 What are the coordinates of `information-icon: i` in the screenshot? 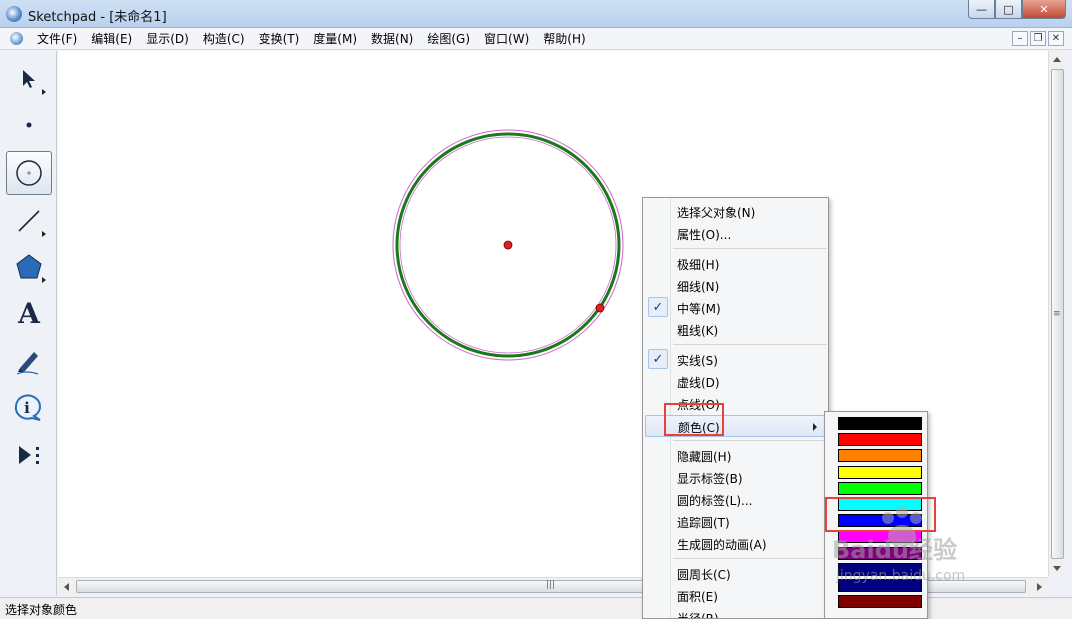 It's located at (27, 407).